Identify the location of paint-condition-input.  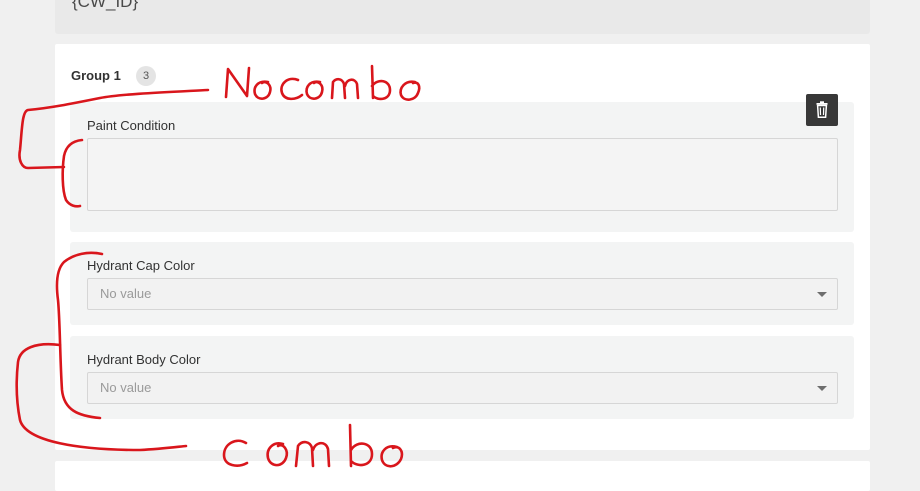
(462, 174).